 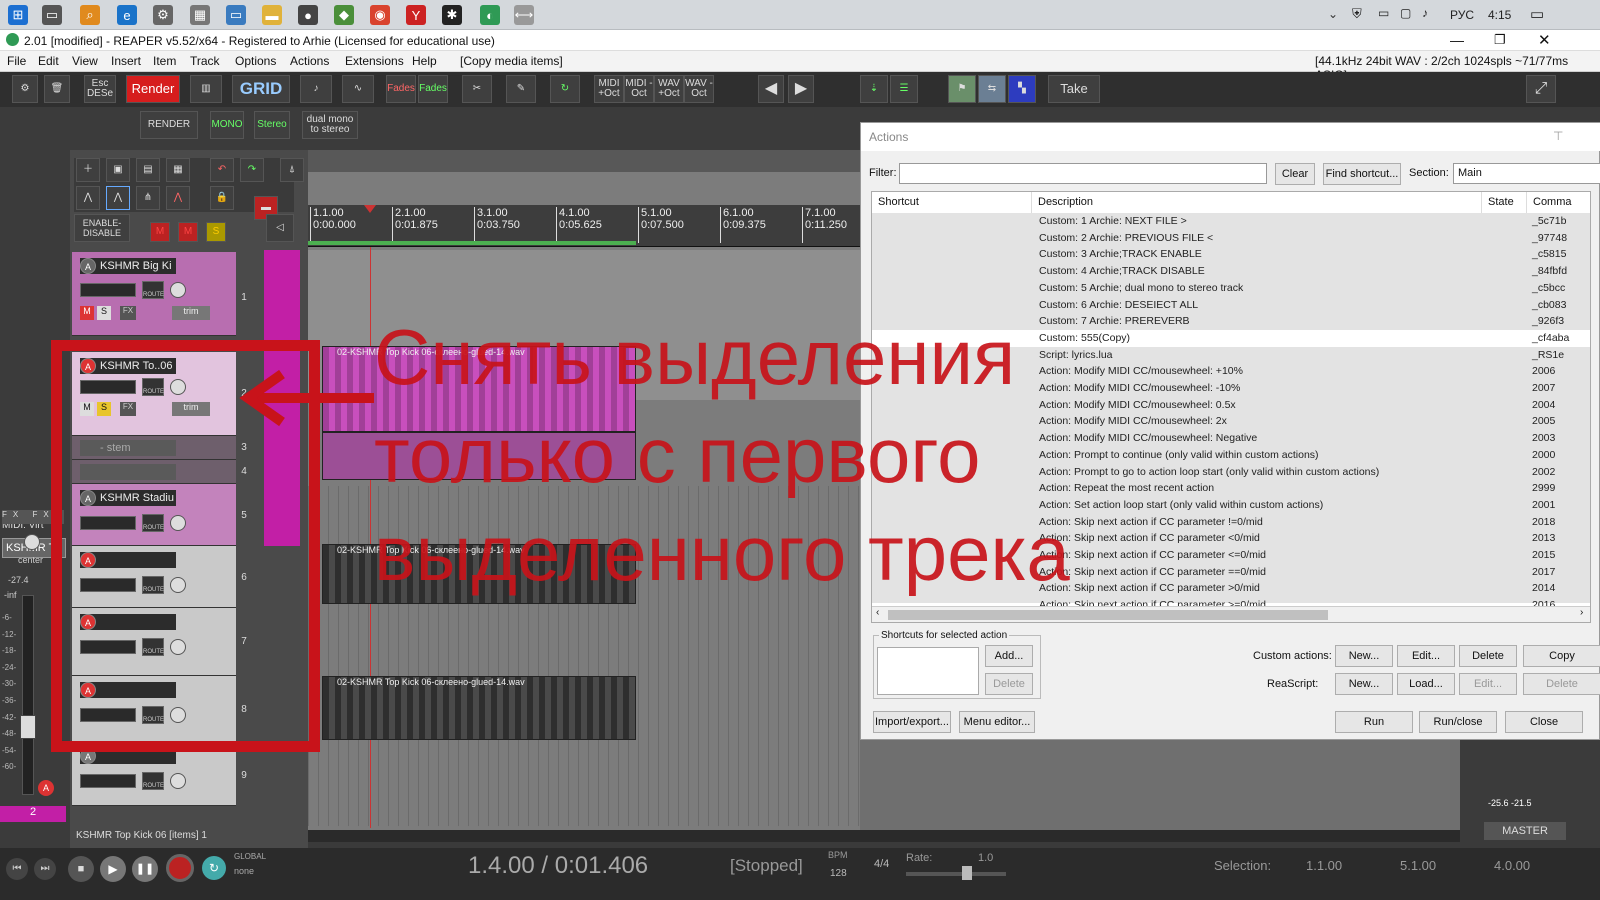 I want to click on close-button: Close, so click(x=1544, y=722).